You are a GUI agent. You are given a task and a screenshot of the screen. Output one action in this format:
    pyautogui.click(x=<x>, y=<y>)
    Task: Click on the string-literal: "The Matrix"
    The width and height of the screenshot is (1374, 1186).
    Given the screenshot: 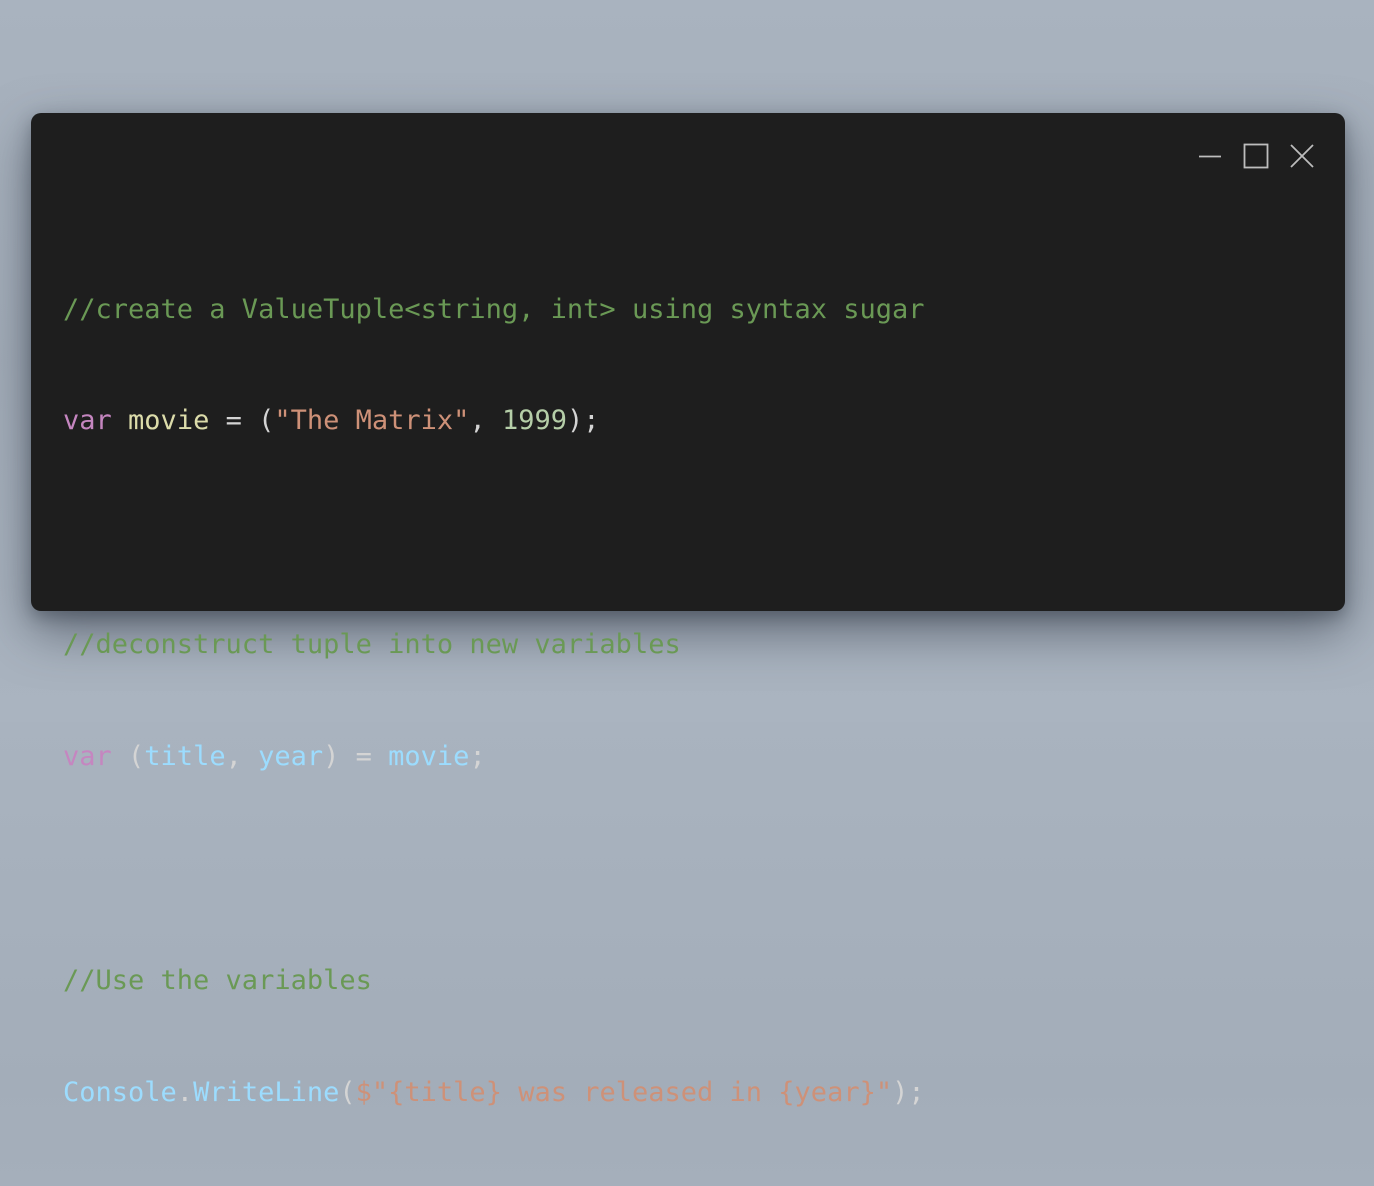 What is the action you would take?
    pyautogui.click(x=372, y=421)
    